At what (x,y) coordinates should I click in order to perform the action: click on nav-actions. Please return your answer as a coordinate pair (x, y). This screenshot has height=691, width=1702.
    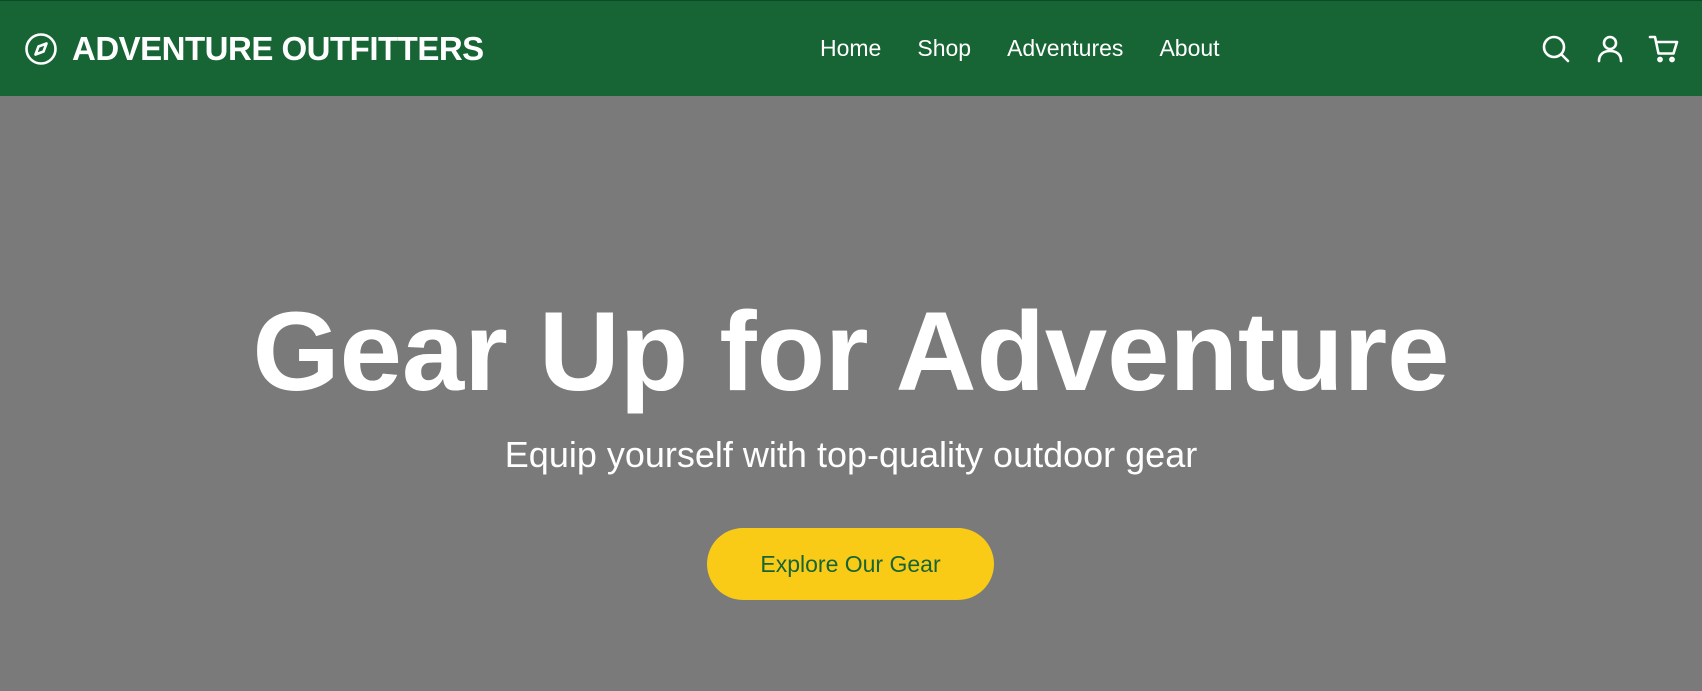
    Looking at the image, I should click on (1599, 49).